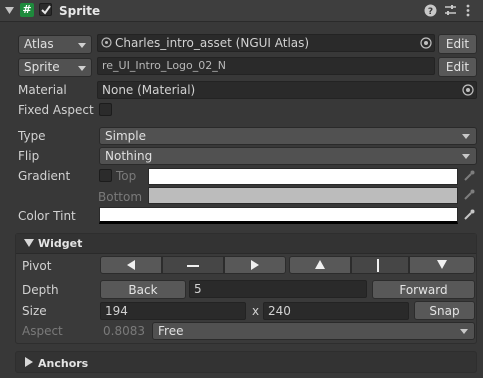 This screenshot has height=378, width=483. I want to click on color-tint-label: Color Tint, so click(47, 216).